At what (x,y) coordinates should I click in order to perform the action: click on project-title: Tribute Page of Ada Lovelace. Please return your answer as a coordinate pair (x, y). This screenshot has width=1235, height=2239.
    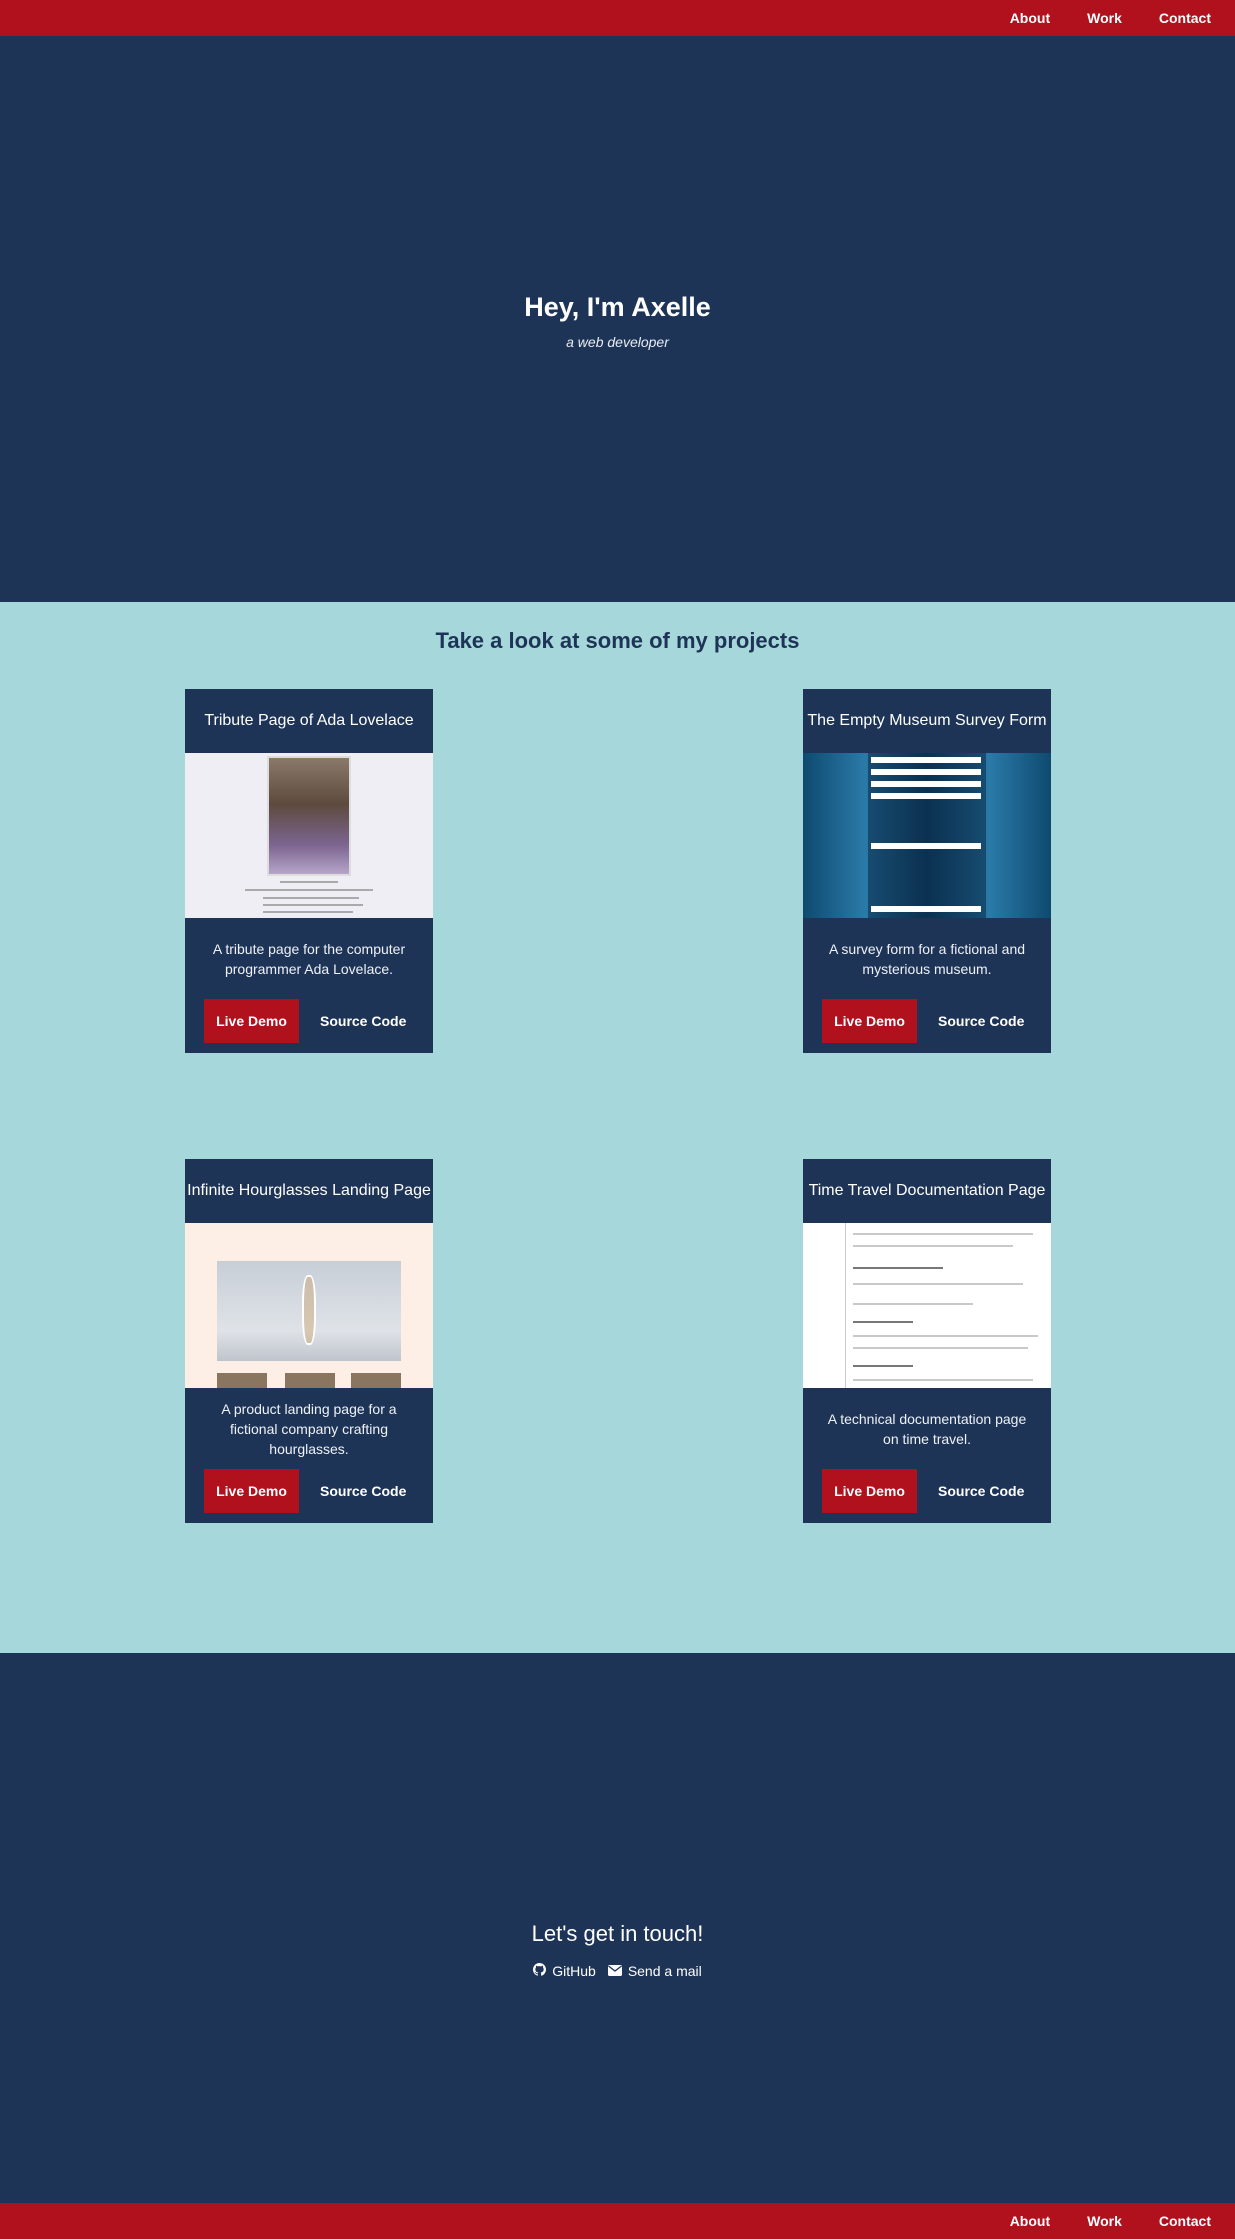
    Looking at the image, I should click on (309, 720).